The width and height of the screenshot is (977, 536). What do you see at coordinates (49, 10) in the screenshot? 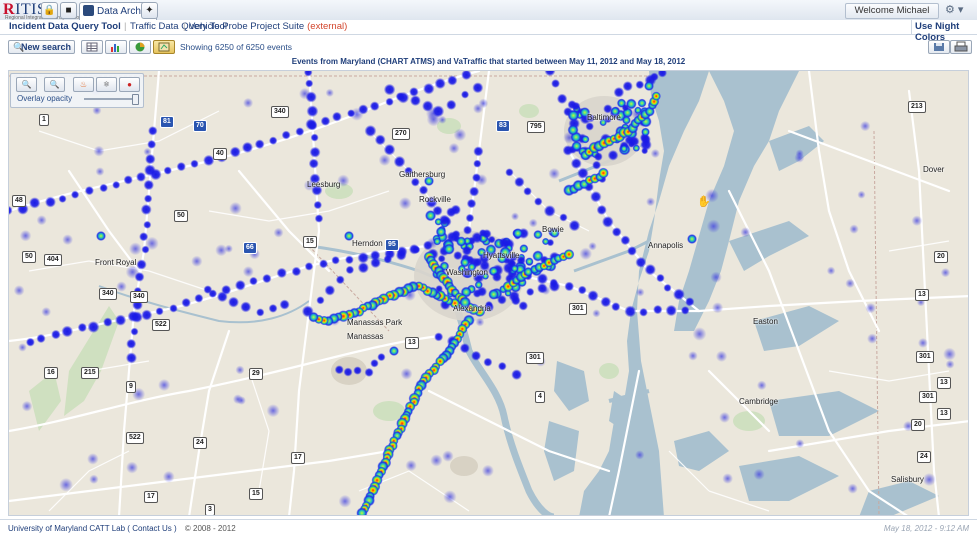
I see `lock-icon: 🔒` at bounding box center [49, 10].